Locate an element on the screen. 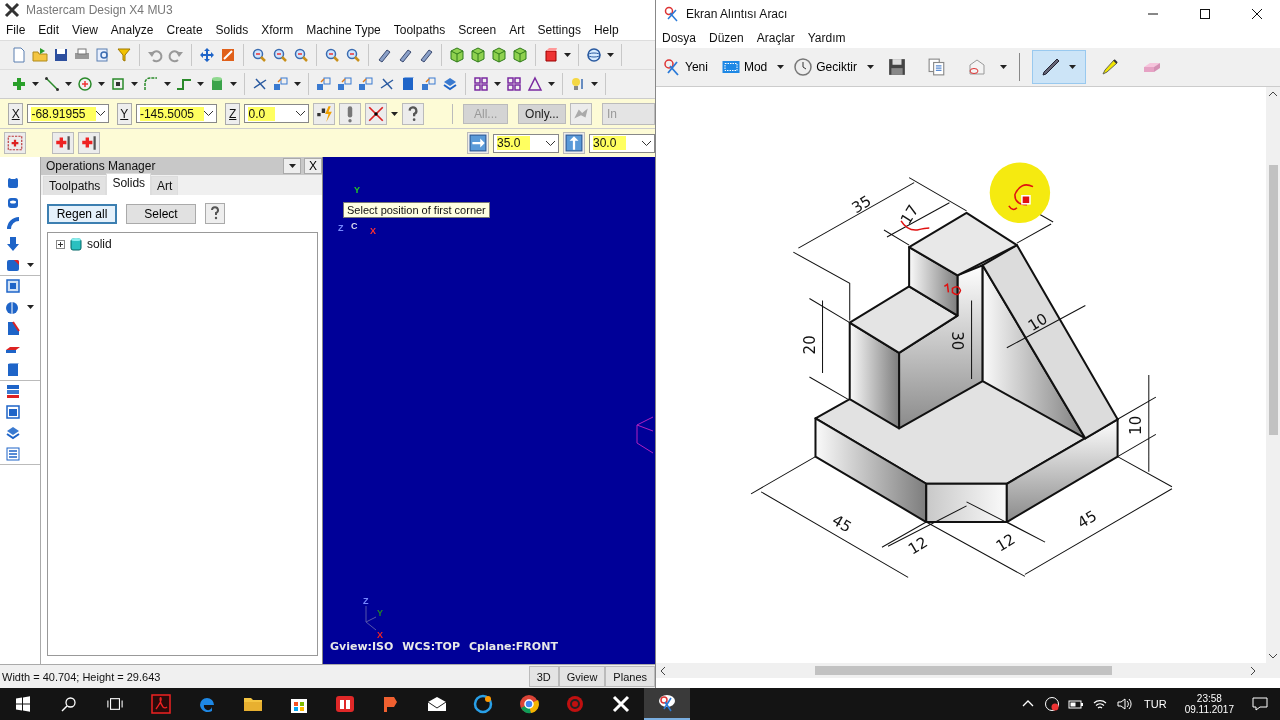 The width and height of the screenshot is (1280, 720). close-button: X is located at coordinates (313, 166).